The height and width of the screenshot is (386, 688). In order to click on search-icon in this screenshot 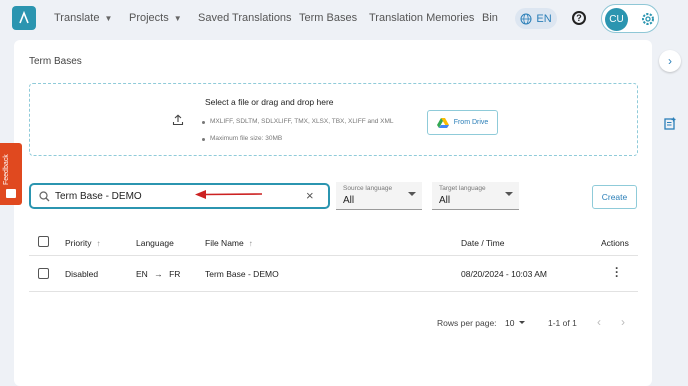, I will do `click(44, 196)`.